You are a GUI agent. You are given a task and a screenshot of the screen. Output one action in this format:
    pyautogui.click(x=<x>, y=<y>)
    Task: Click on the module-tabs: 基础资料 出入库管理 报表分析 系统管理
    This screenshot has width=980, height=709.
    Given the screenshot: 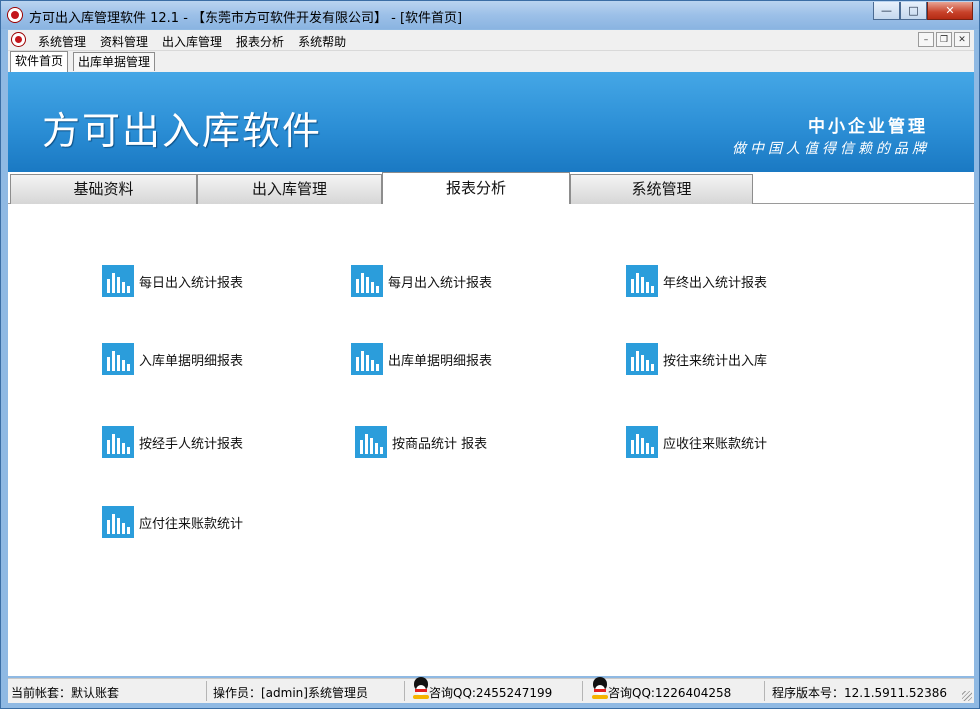 What is the action you would take?
    pyautogui.click(x=491, y=188)
    